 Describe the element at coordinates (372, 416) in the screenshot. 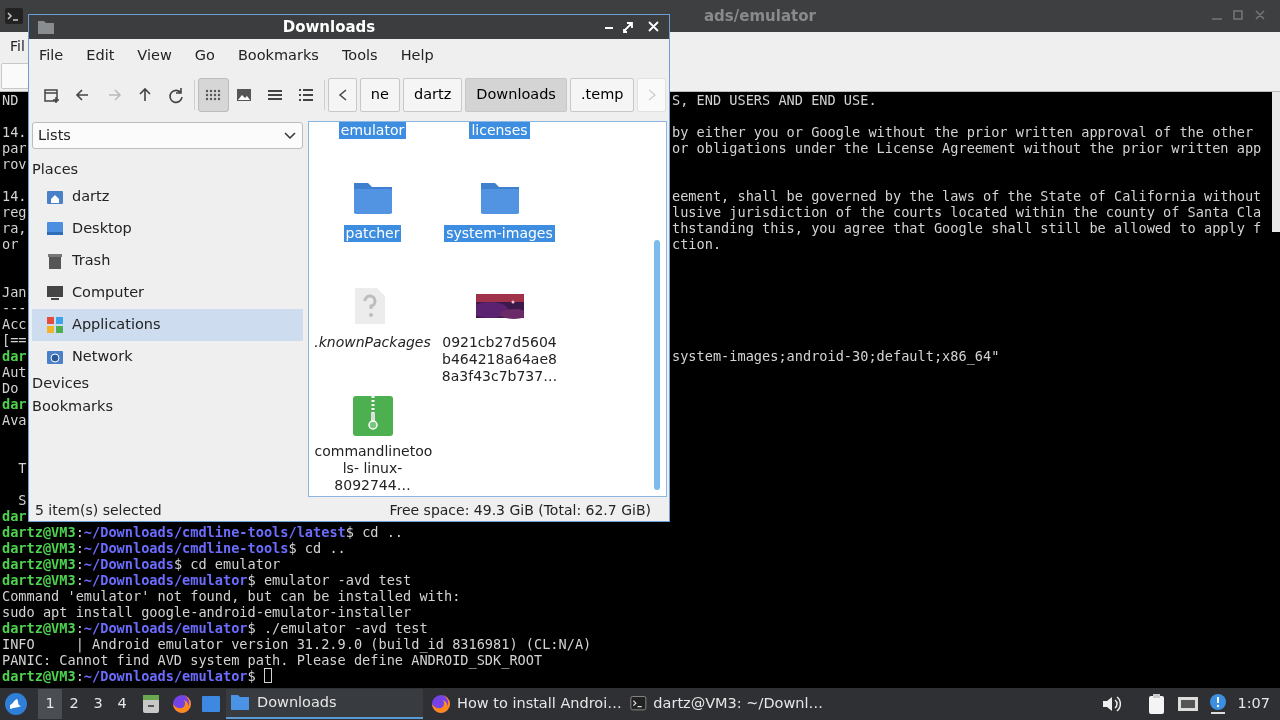

I see `archive-icon` at that location.